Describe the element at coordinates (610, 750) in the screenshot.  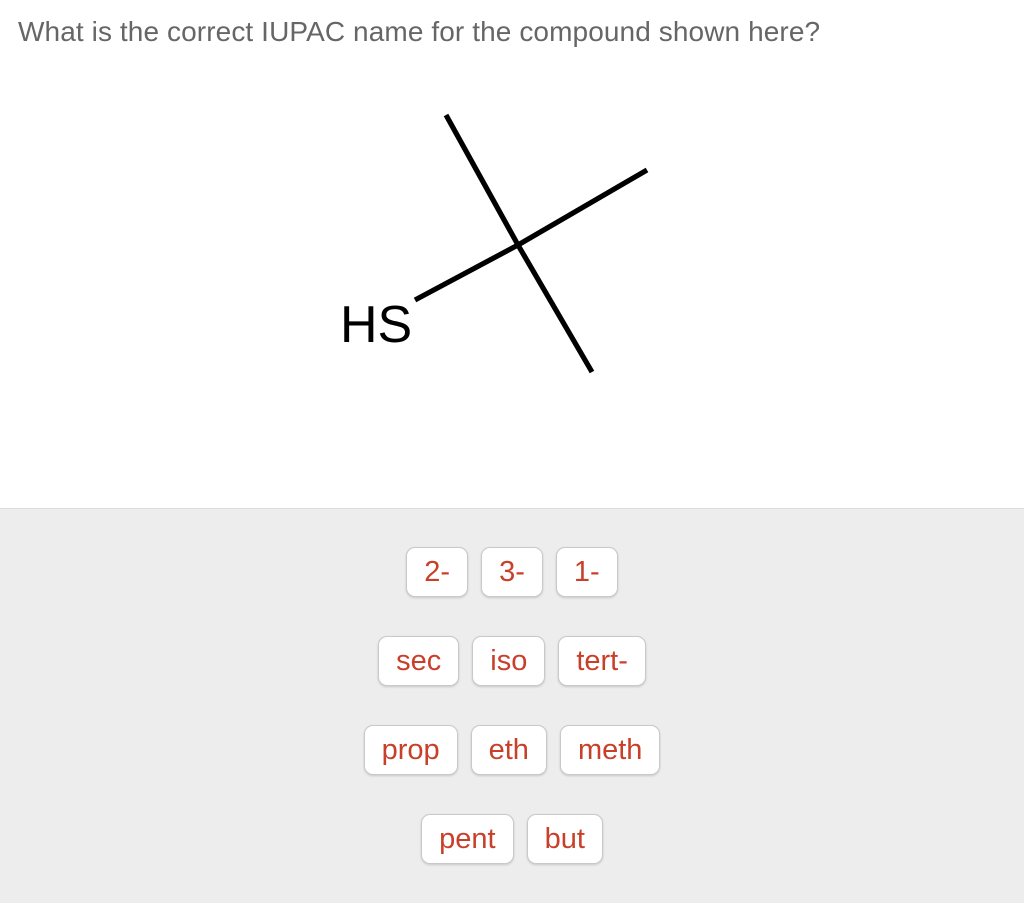
I see `token-button-meth: meth` at that location.